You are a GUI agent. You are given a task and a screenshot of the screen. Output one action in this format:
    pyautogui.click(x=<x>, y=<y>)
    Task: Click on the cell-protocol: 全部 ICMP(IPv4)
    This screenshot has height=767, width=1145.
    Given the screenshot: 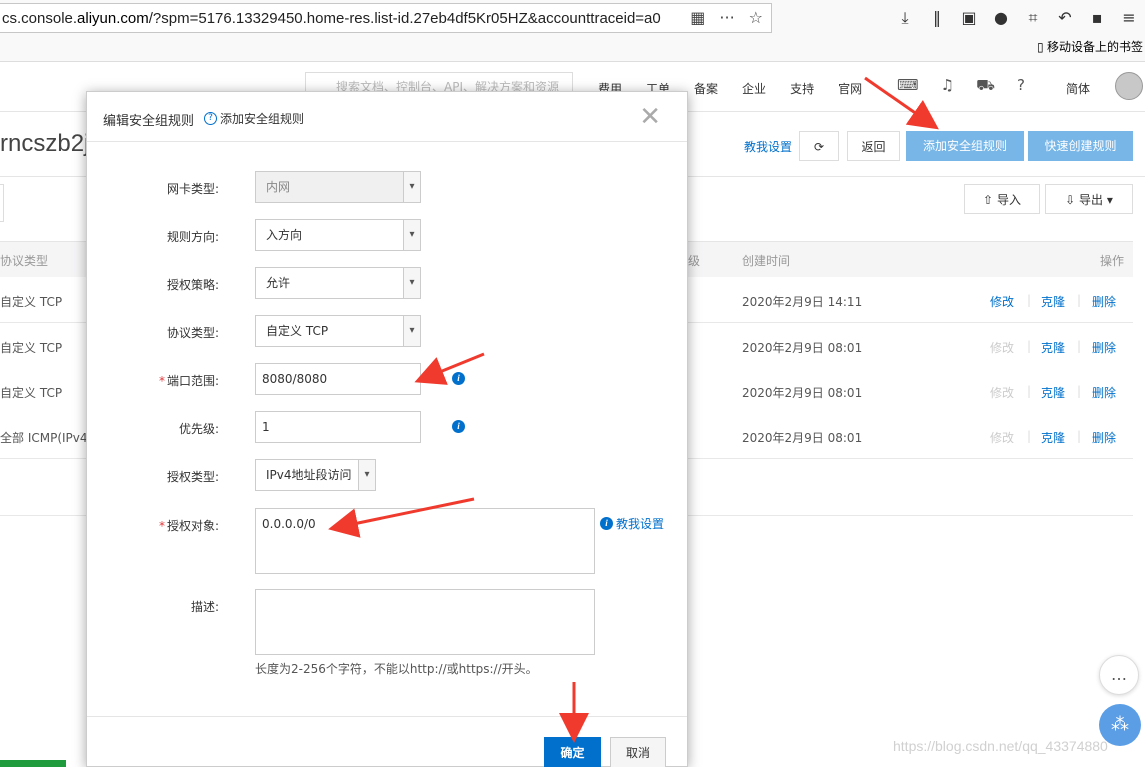 What is the action you would take?
    pyautogui.click(x=46, y=438)
    